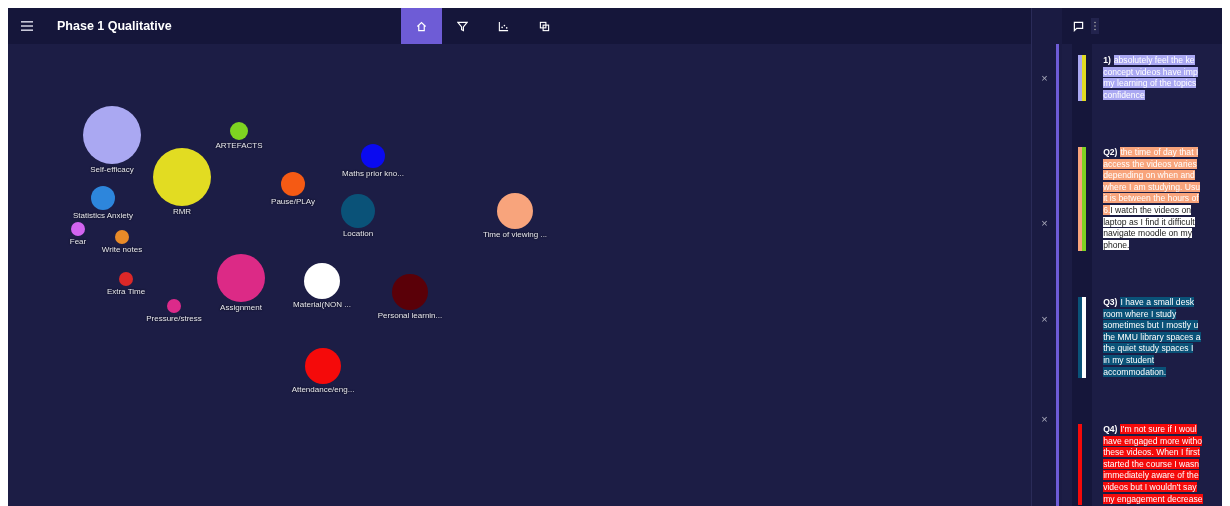  I want to click on code-label: ARTEFACTS, so click(239, 145).